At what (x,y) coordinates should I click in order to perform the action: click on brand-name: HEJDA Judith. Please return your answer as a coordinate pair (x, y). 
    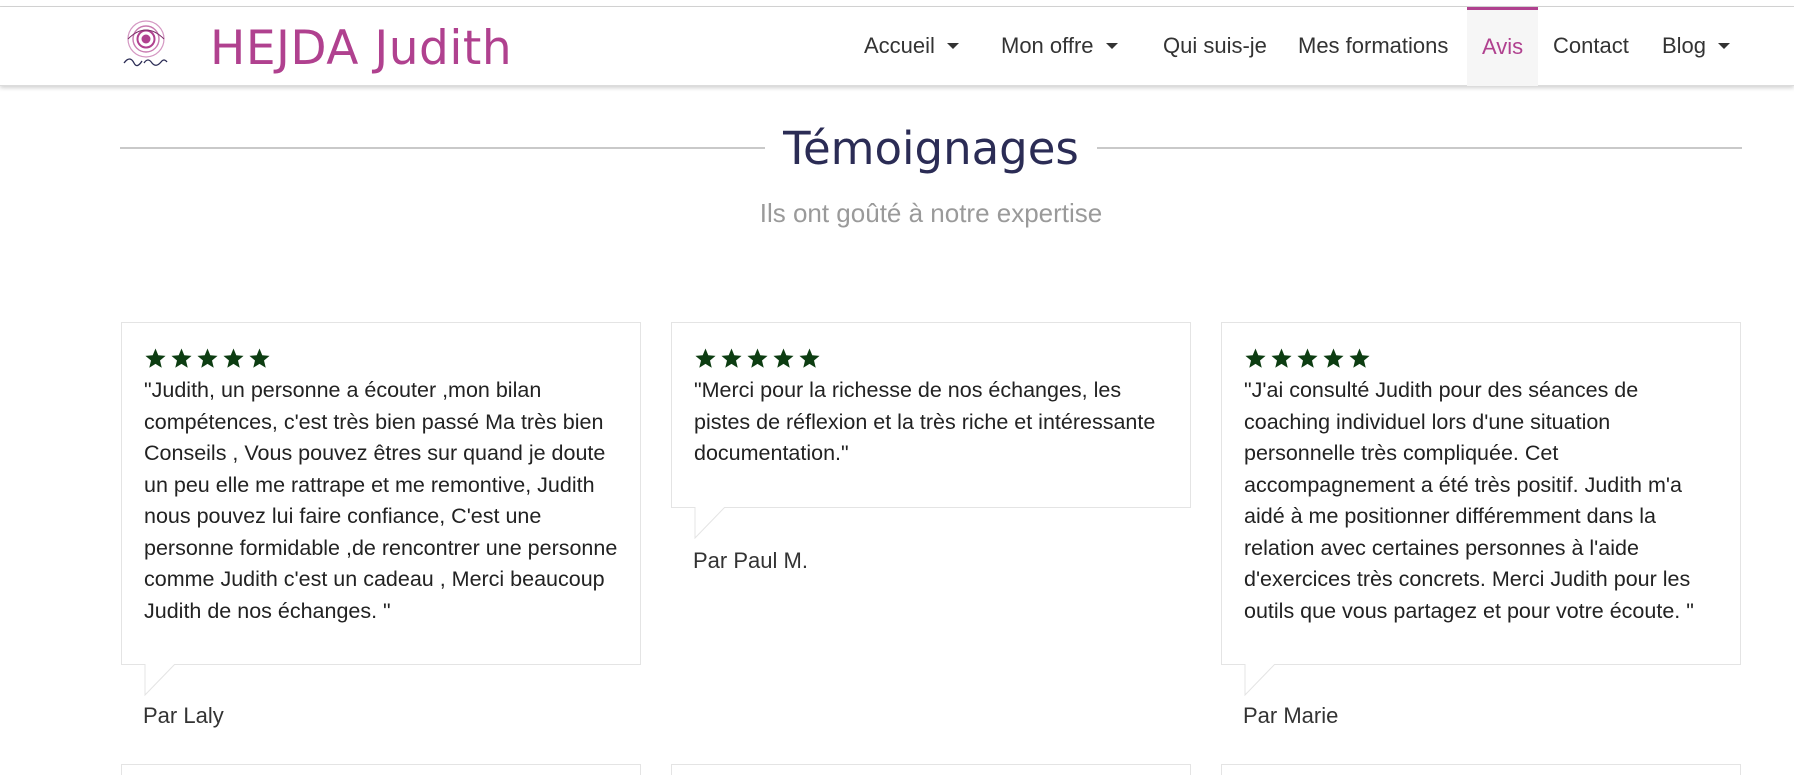
    Looking at the image, I should click on (361, 48).